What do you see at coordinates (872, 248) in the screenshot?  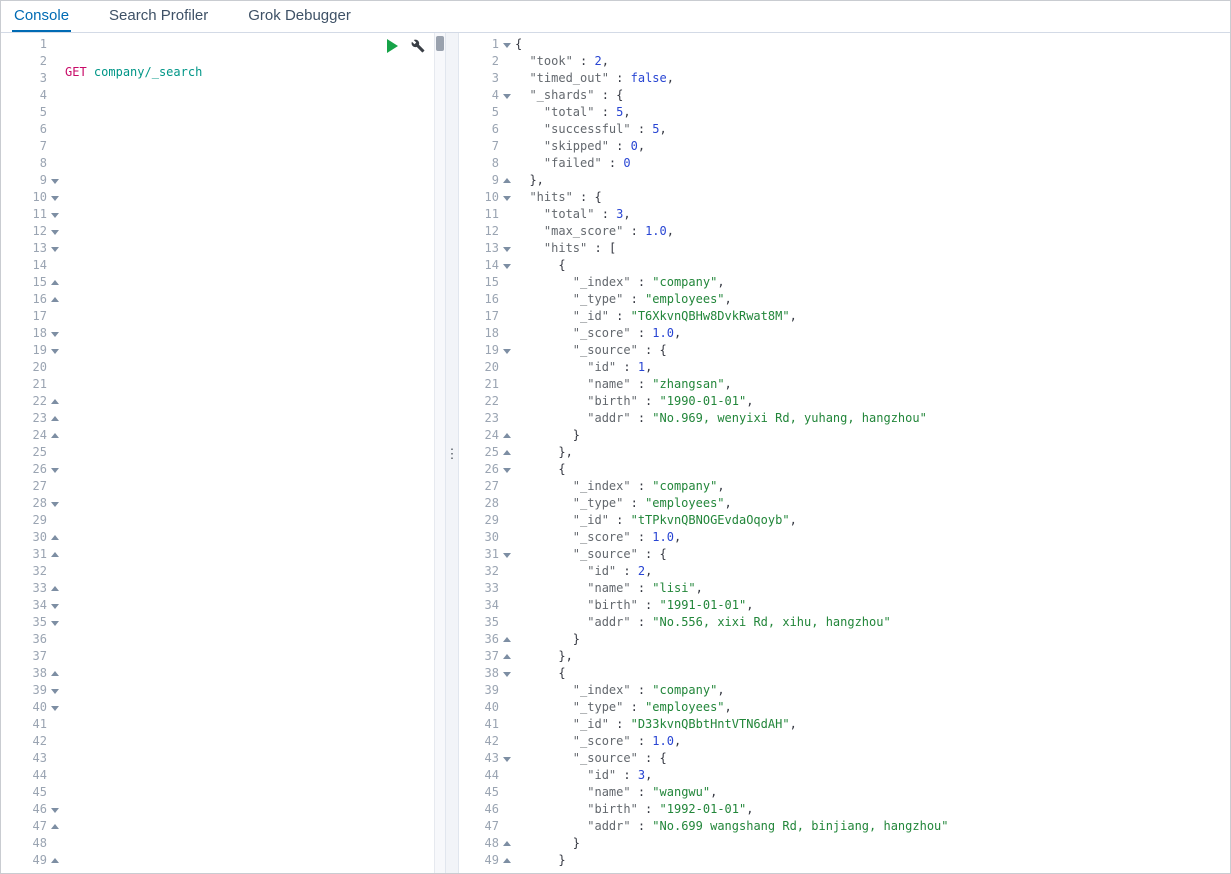 I see `response-code-line: "hits" : [` at bounding box center [872, 248].